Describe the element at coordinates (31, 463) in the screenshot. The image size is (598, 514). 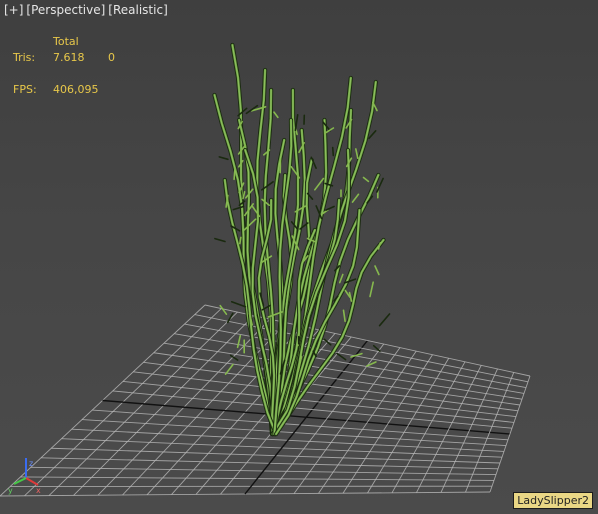
I see `gizmo-z-label: z` at that location.